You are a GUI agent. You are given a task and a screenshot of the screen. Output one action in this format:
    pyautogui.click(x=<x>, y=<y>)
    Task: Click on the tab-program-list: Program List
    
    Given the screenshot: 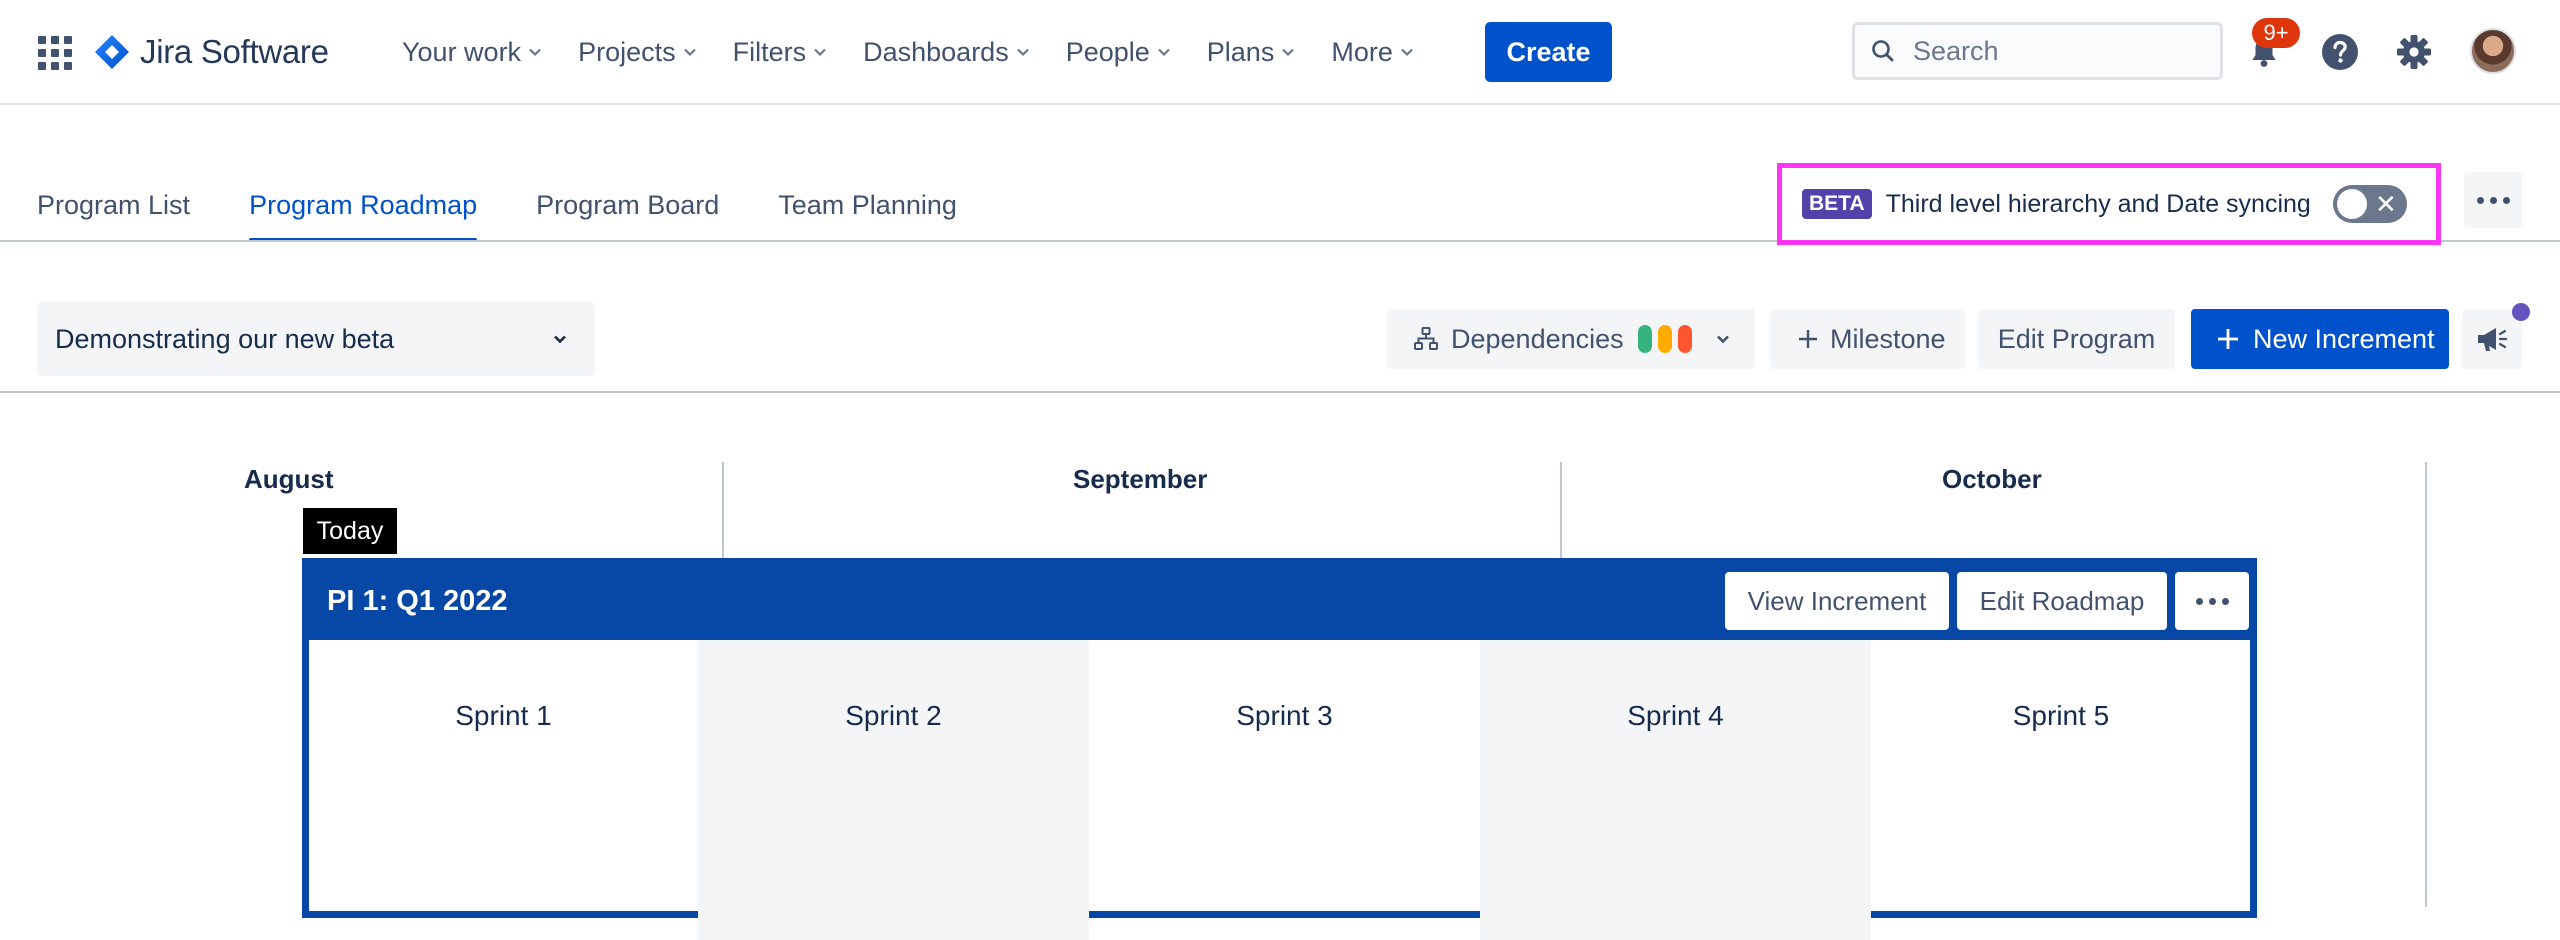 What is the action you would take?
    pyautogui.click(x=113, y=216)
    